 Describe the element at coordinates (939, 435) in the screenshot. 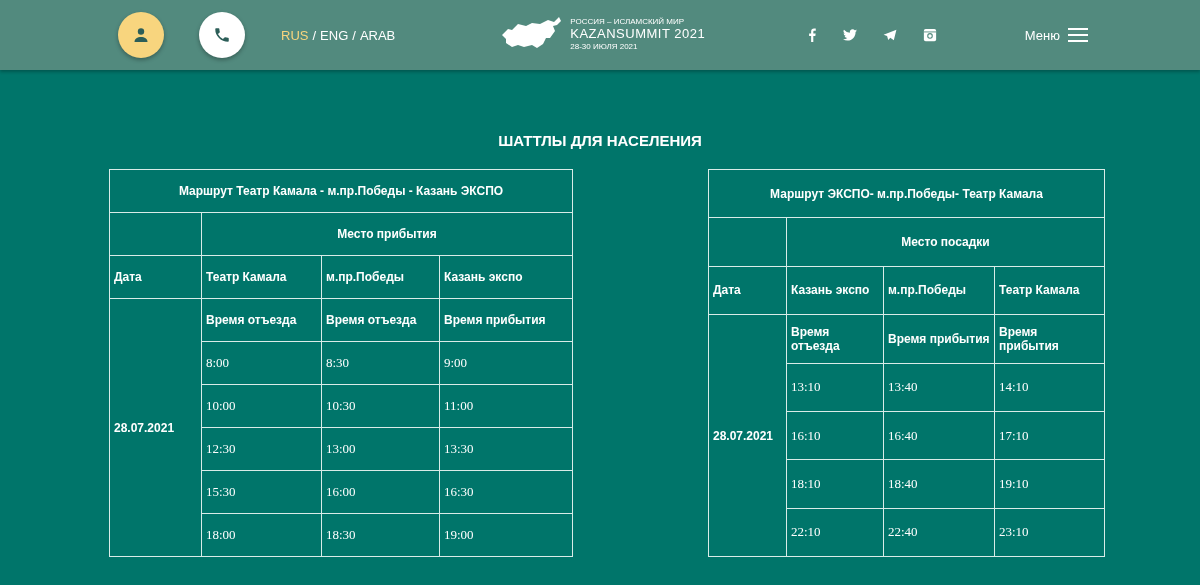

I see `table-cell: 16:40` at that location.